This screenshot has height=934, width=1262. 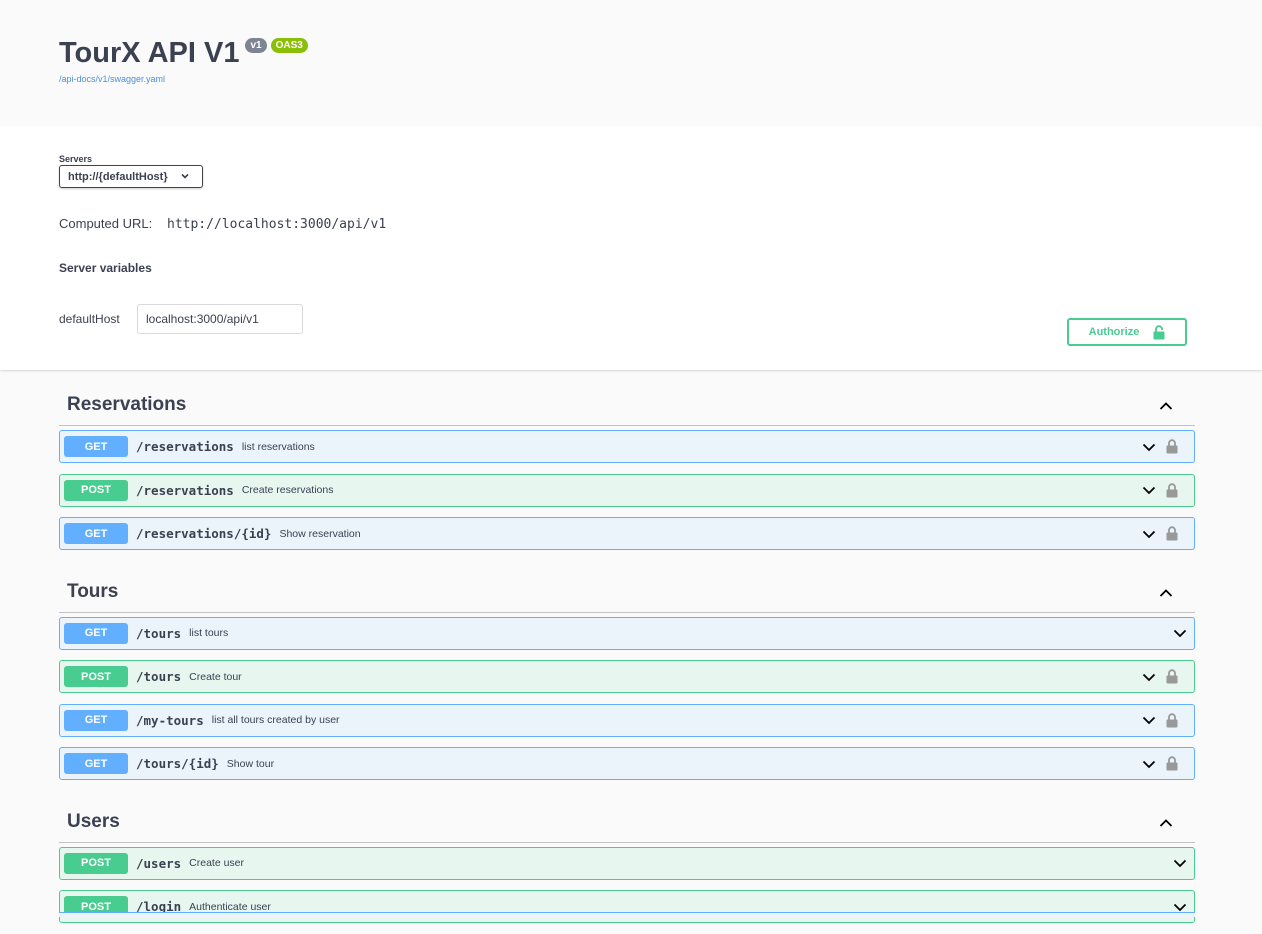 What do you see at coordinates (627, 533) in the screenshot?
I see `operation-row: GET/reservations/{id} Show reservation` at bounding box center [627, 533].